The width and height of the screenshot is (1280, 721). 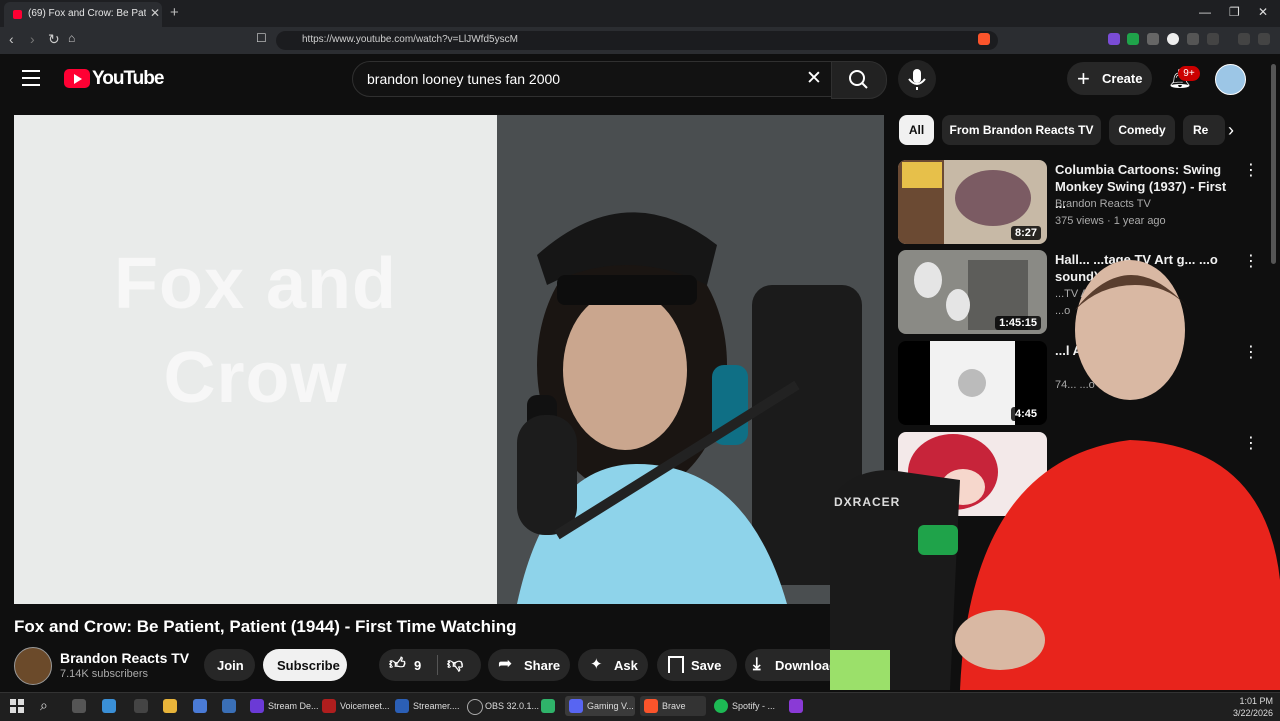 What do you see at coordinates (1110, 221) in the screenshot?
I see `recommendation-meta: 375 views · 1 year ago` at bounding box center [1110, 221].